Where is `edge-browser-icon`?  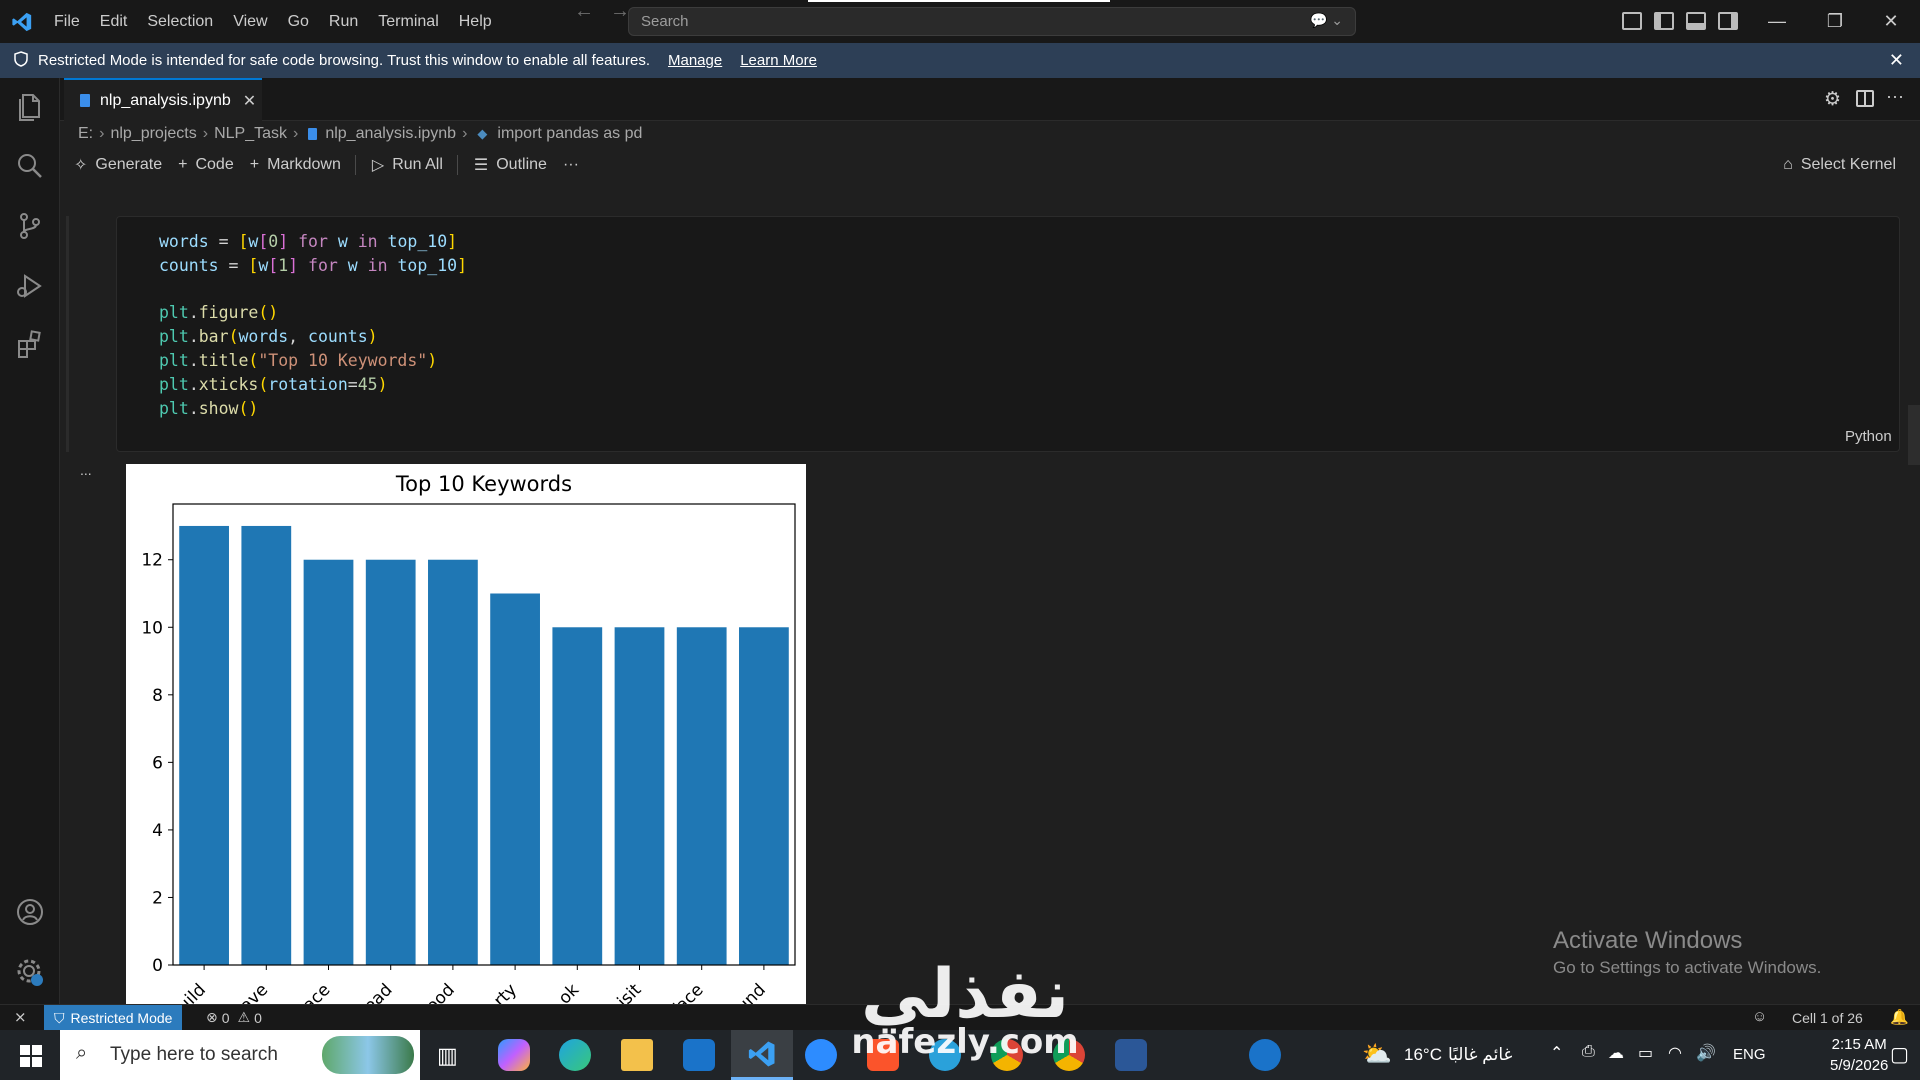
edge-browser-icon is located at coordinates (575, 1055).